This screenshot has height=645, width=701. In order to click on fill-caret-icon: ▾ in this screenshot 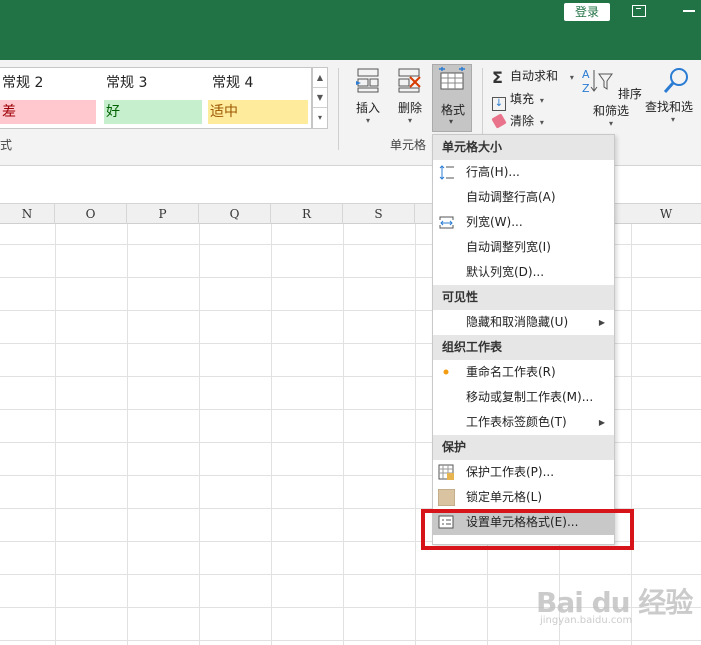, I will do `click(541, 100)`.